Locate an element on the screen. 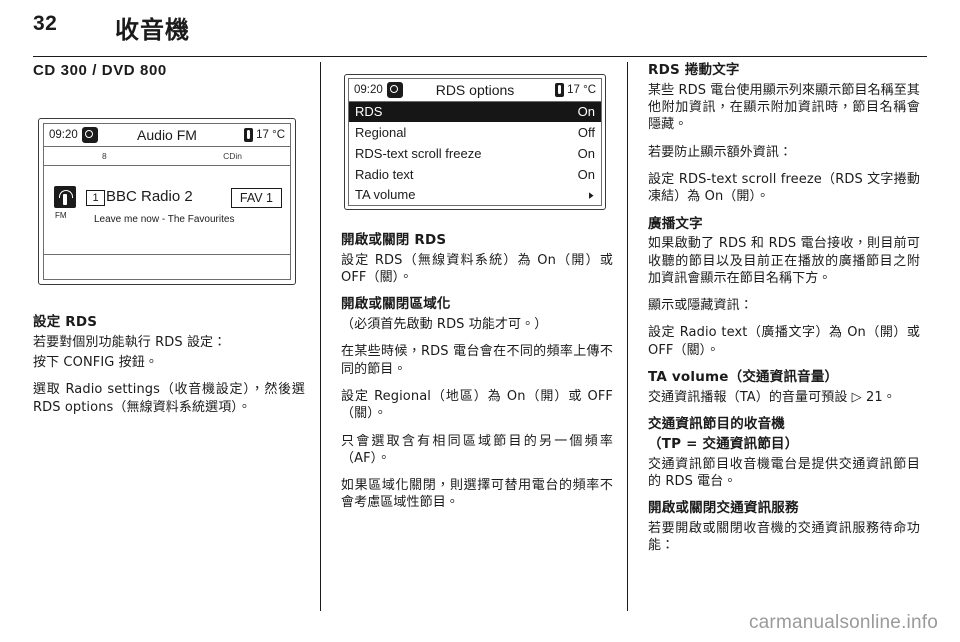 This screenshot has height=642, width=960. sub-bar-right-label: CDin is located at coordinates (232, 156).